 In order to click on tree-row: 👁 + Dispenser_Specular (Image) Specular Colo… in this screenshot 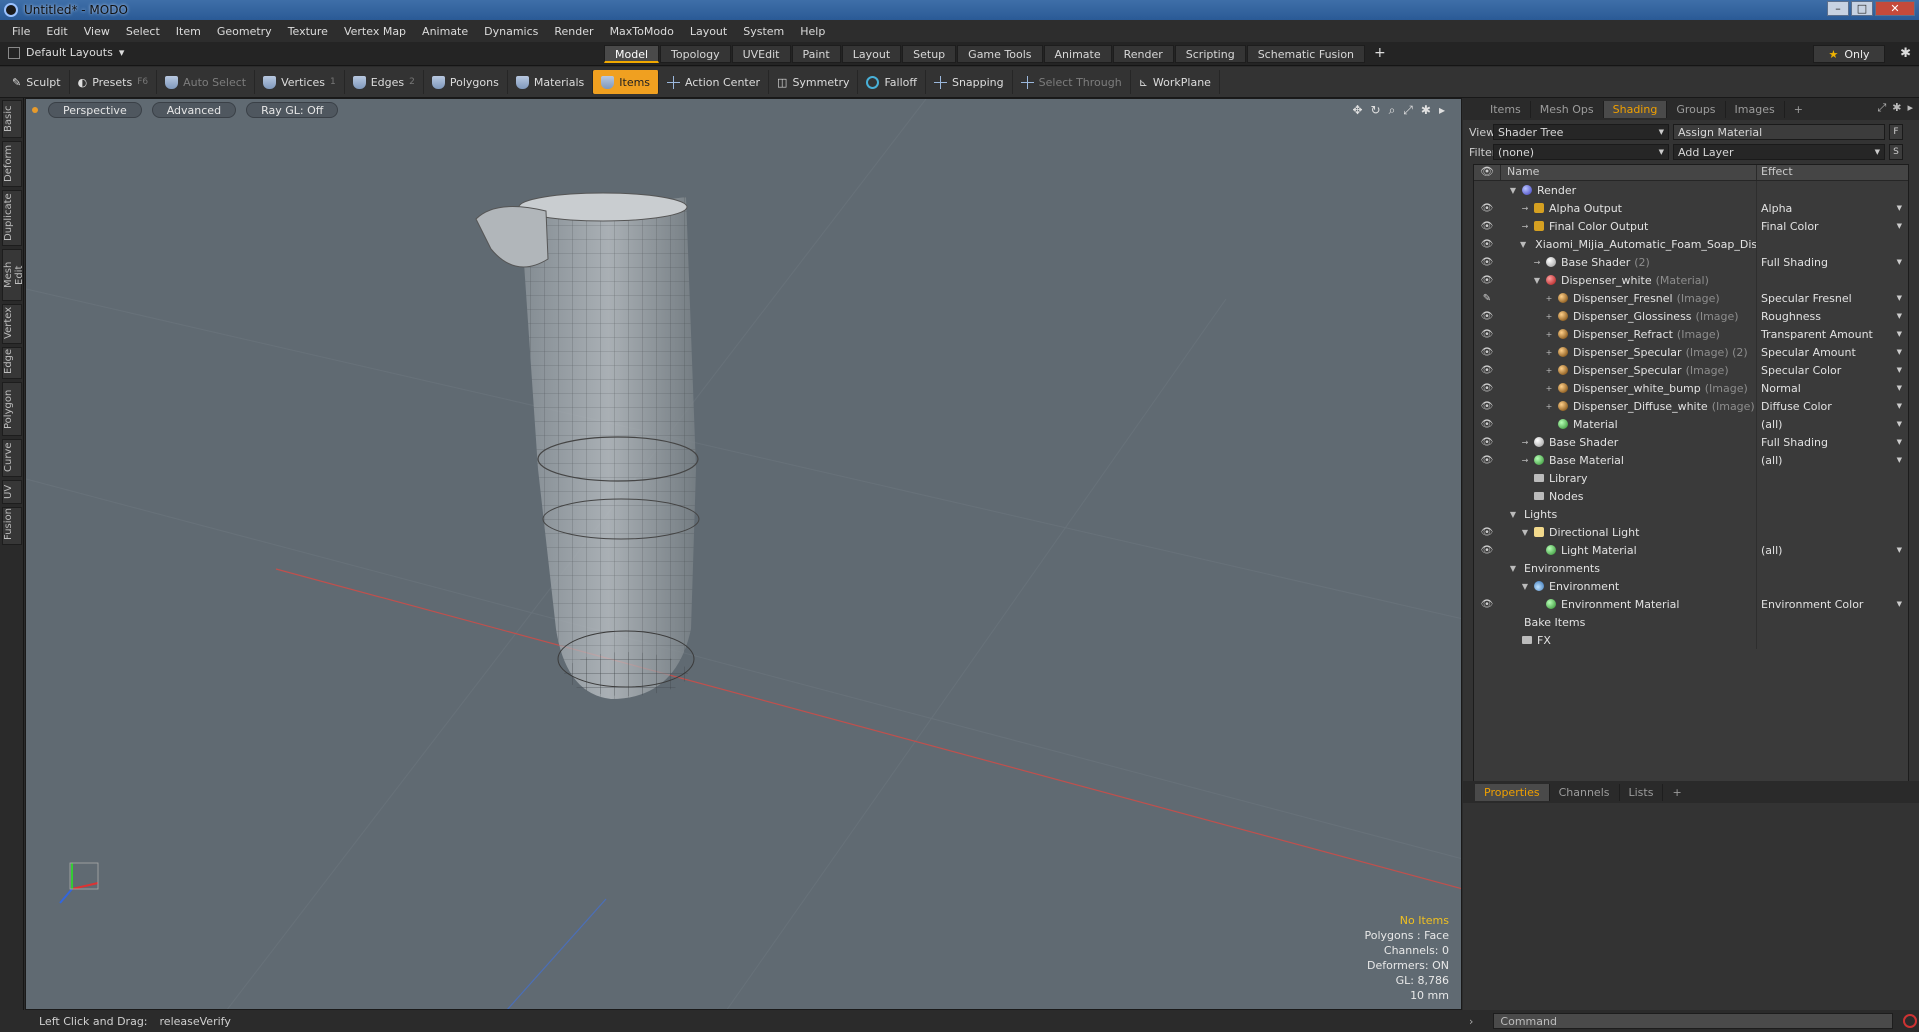, I will do `click(1691, 370)`.